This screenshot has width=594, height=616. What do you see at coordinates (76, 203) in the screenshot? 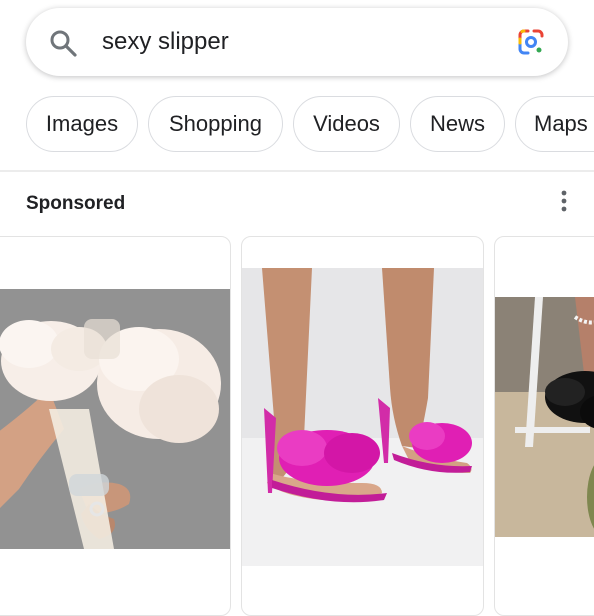
I see `sponsored-label: Sponsored` at bounding box center [76, 203].